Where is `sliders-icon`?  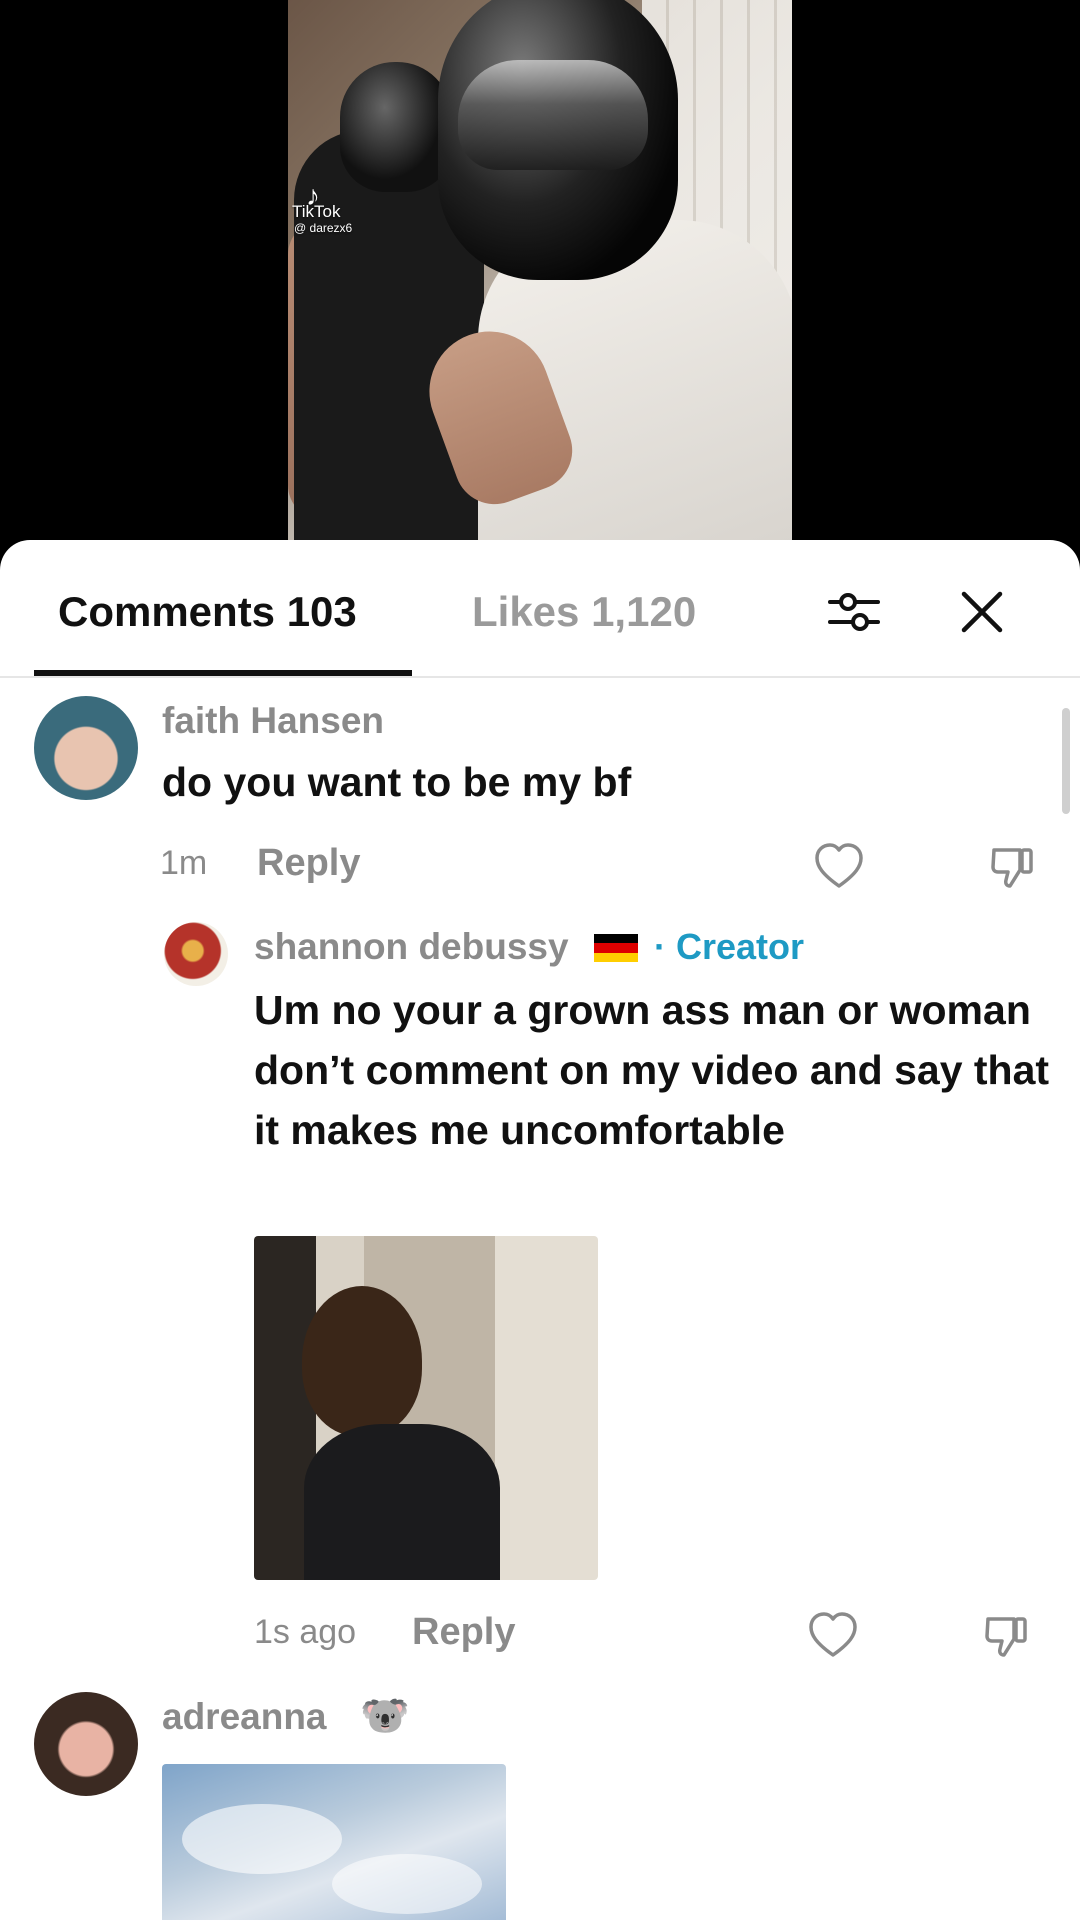
sliders-icon is located at coordinates (854, 612).